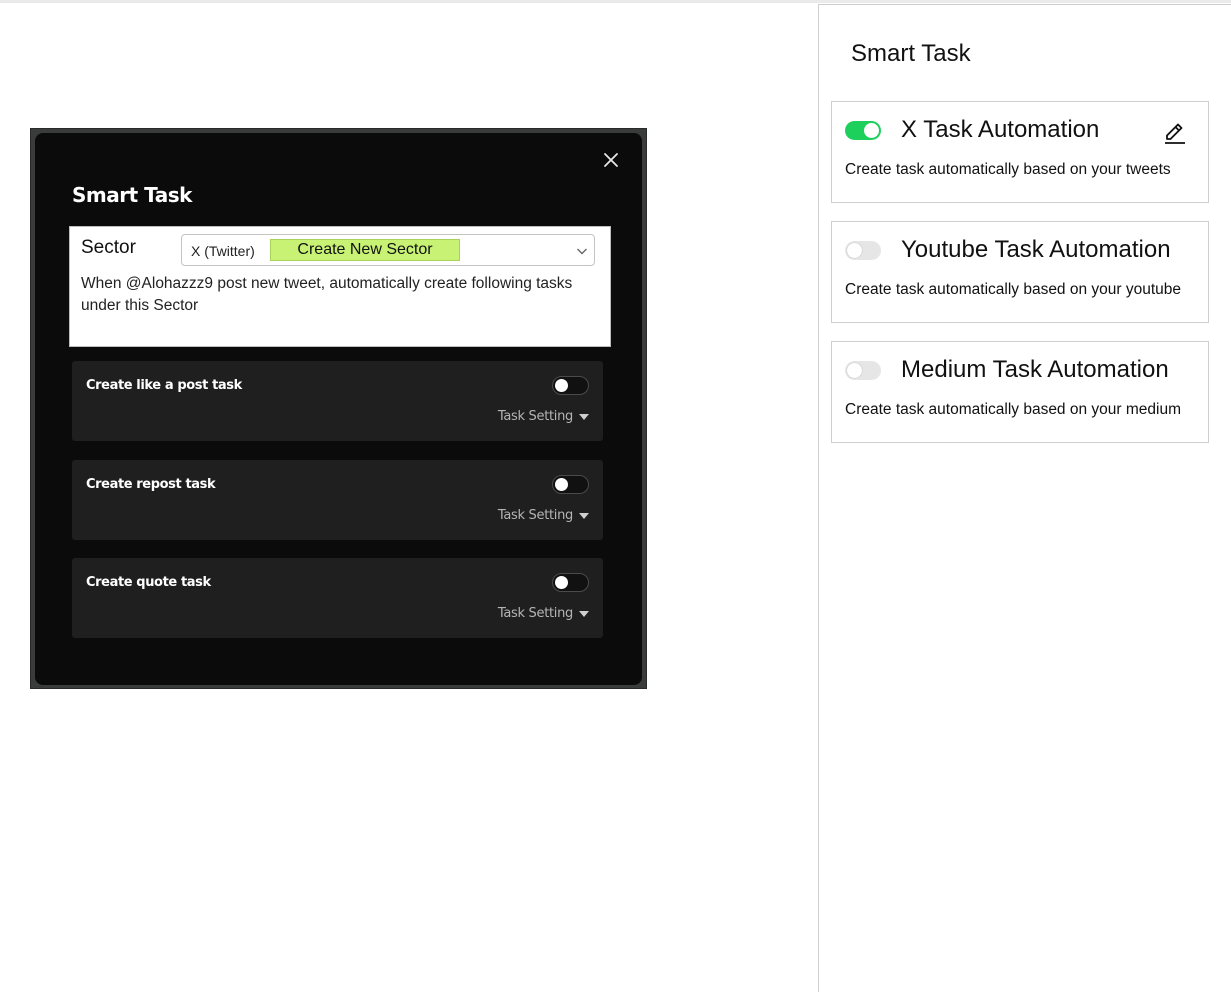 This screenshot has height=992, width=1231. Describe the element at coordinates (911, 53) in the screenshot. I see `panel-title: Smart Task` at that location.